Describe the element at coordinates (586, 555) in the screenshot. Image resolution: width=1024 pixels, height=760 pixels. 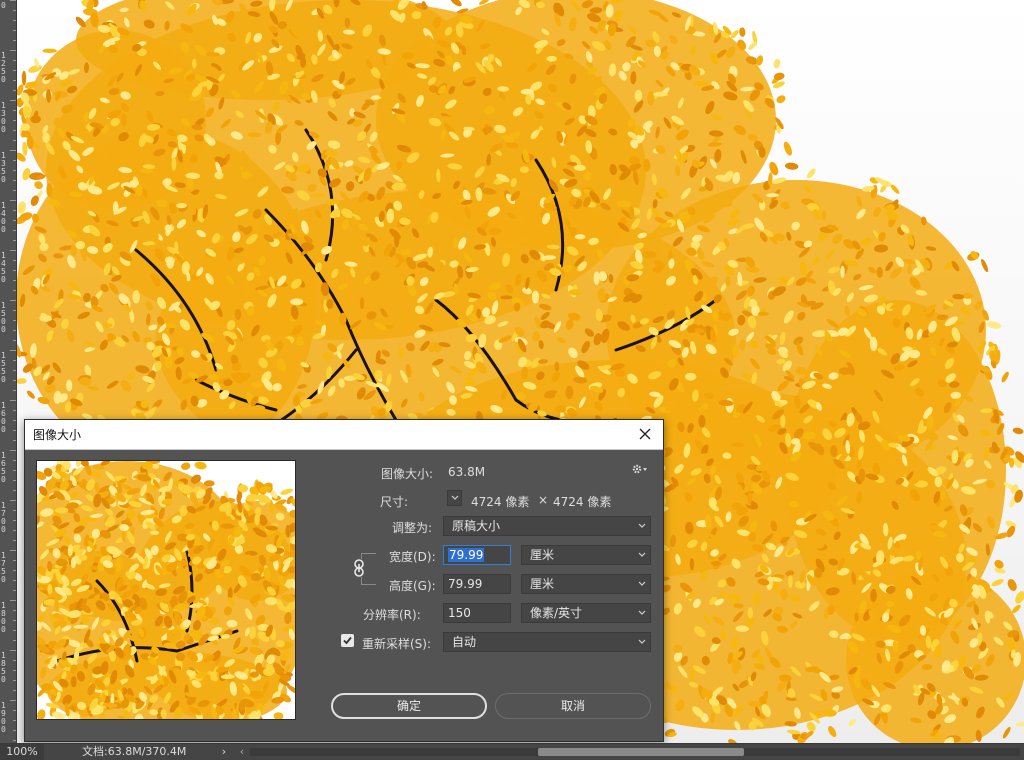
I see `width-unit-select: 厘米` at that location.